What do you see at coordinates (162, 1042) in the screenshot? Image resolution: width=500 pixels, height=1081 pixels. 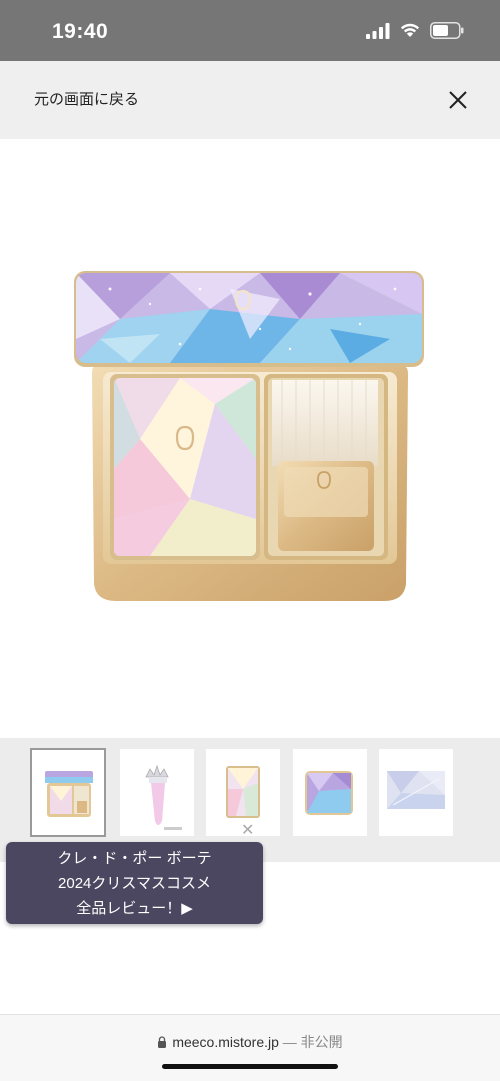 I see `lock-icon` at bounding box center [162, 1042].